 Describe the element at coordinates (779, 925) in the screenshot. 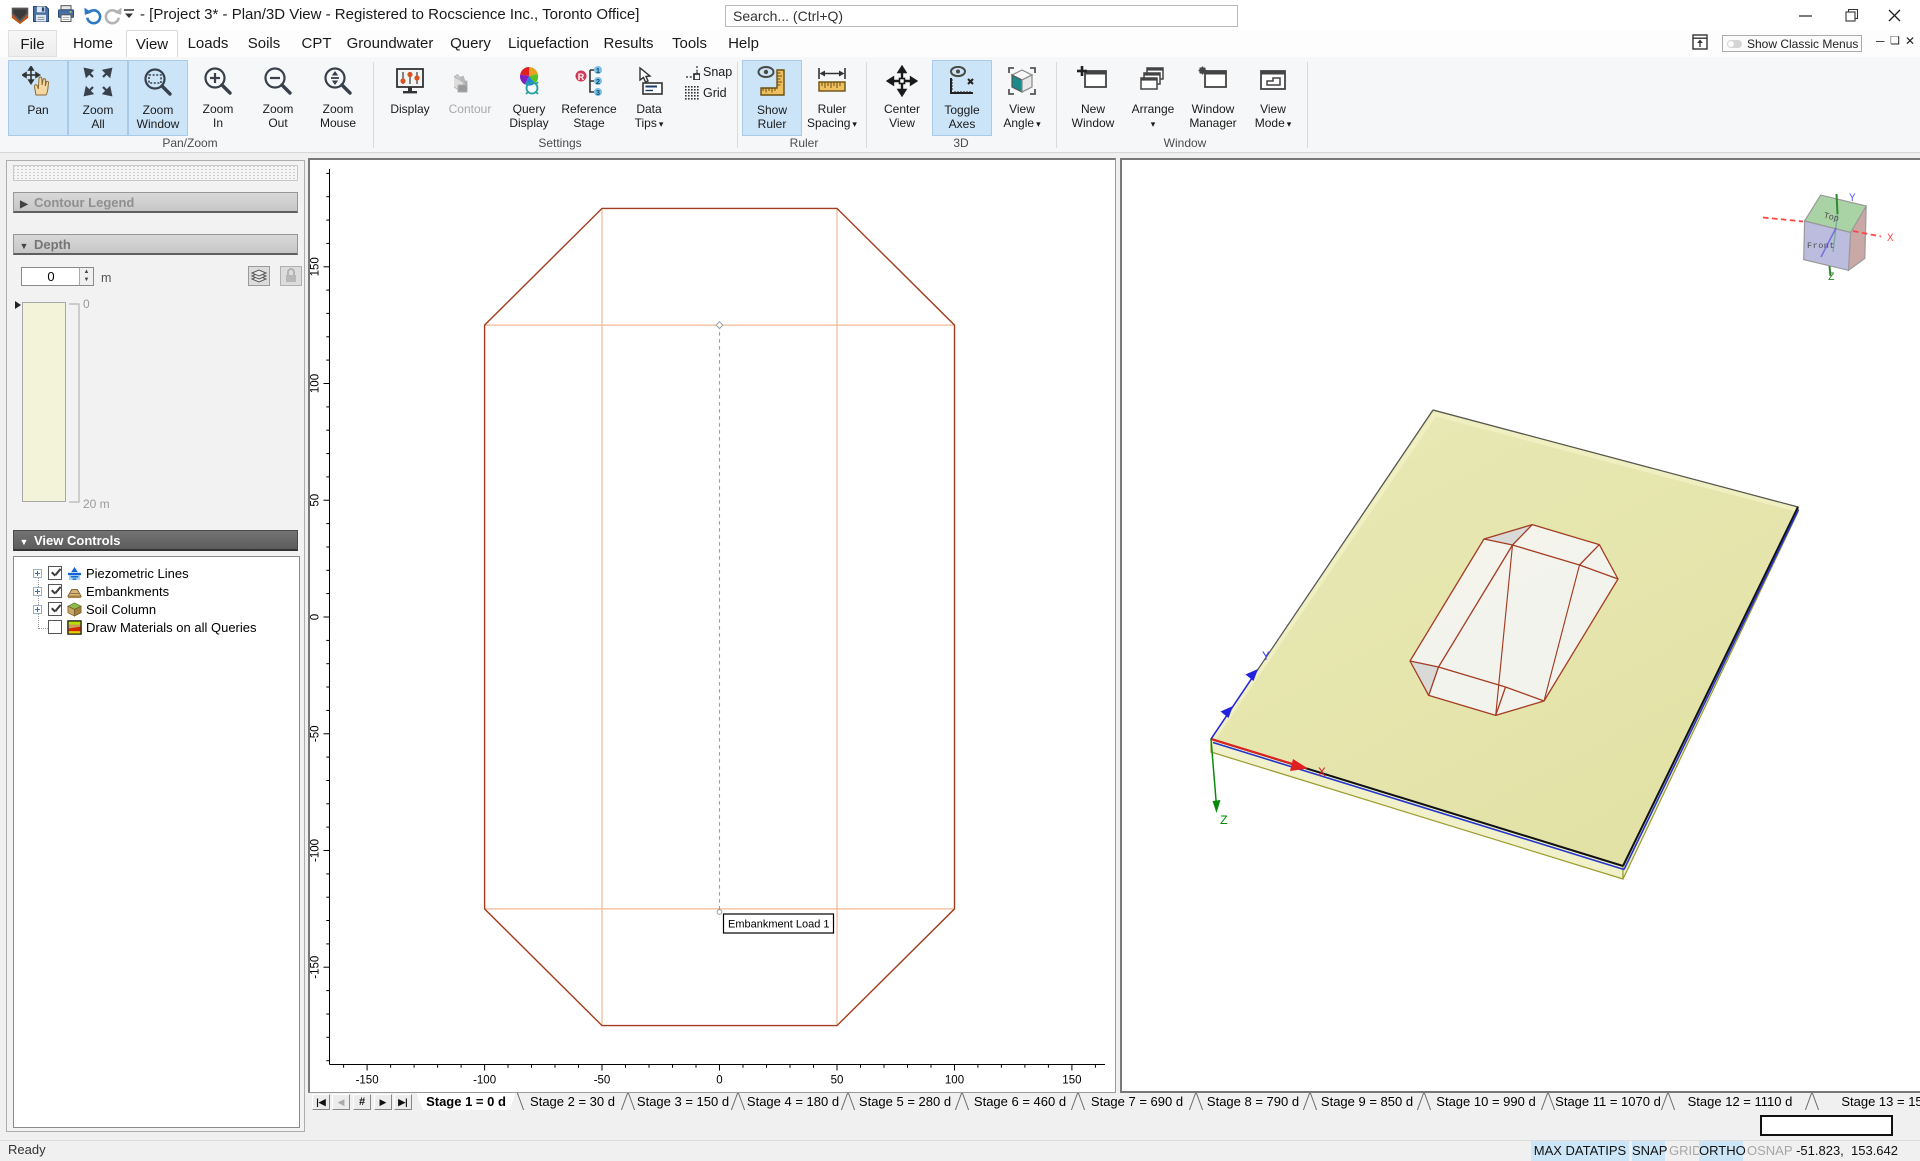

I see `svg-text: Embankment Load 1` at that location.